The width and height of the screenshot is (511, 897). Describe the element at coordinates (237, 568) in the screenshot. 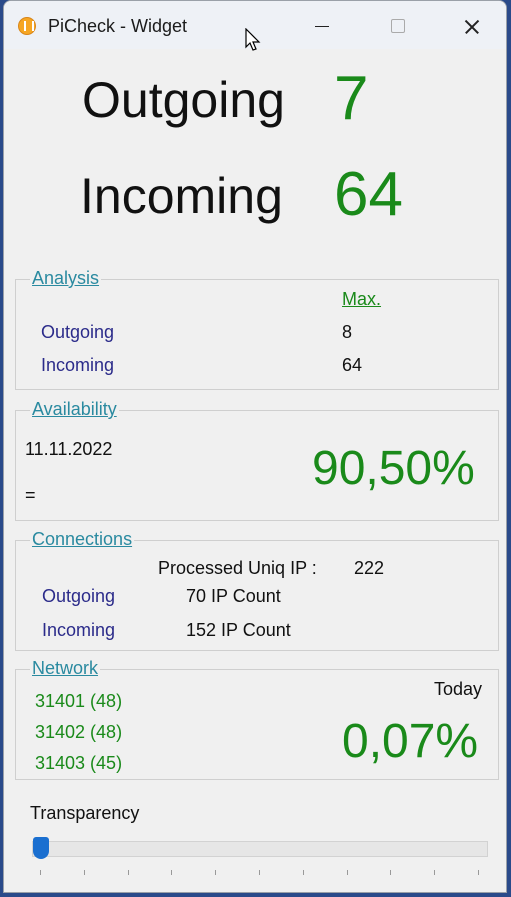

I see `processed-uniq-ip-label: Processed Uniq IP :` at that location.